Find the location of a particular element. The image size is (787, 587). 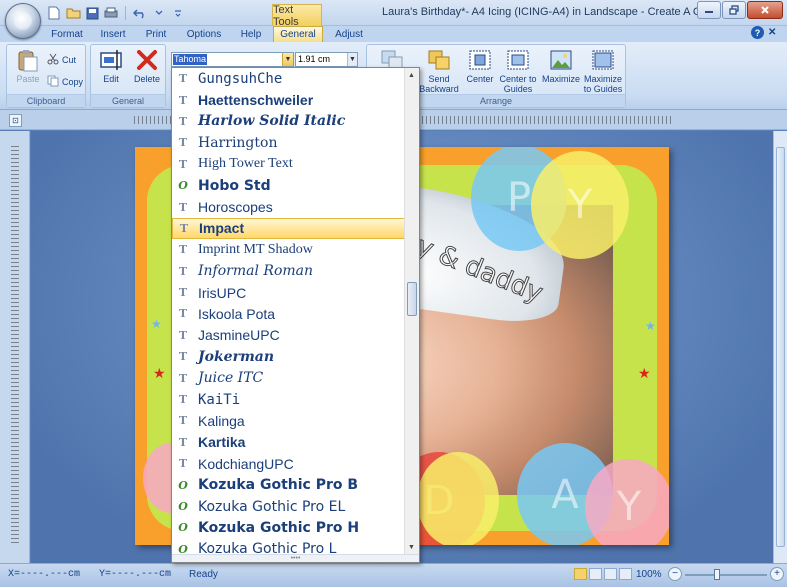

maximize-to-guides-button: Maximize to Guides is located at coordinates (603, 71).